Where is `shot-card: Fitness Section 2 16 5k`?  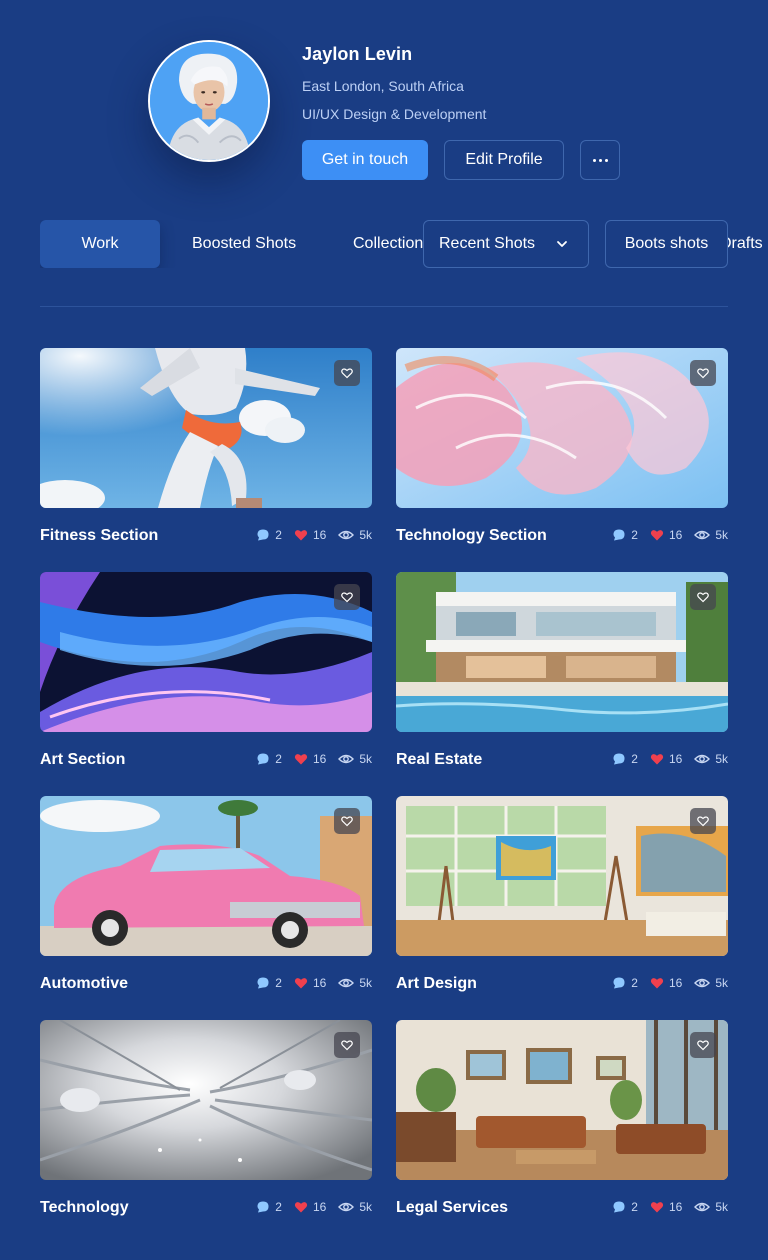 shot-card: Fitness Section 2 16 5k is located at coordinates (206, 448).